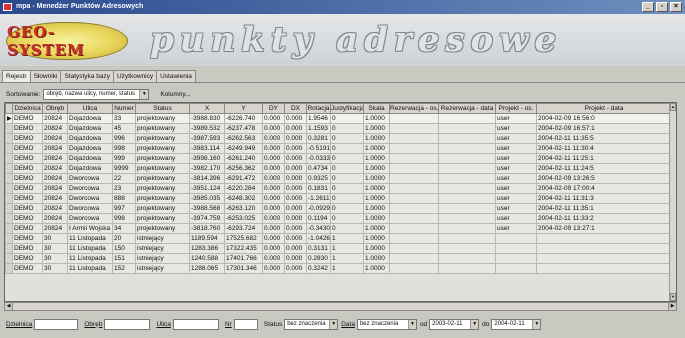 This screenshot has width=685, height=338. What do you see at coordinates (96, 94) in the screenshot?
I see `sort-select: obręb, nazwa ulicy, numer, status ▼` at bounding box center [96, 94].